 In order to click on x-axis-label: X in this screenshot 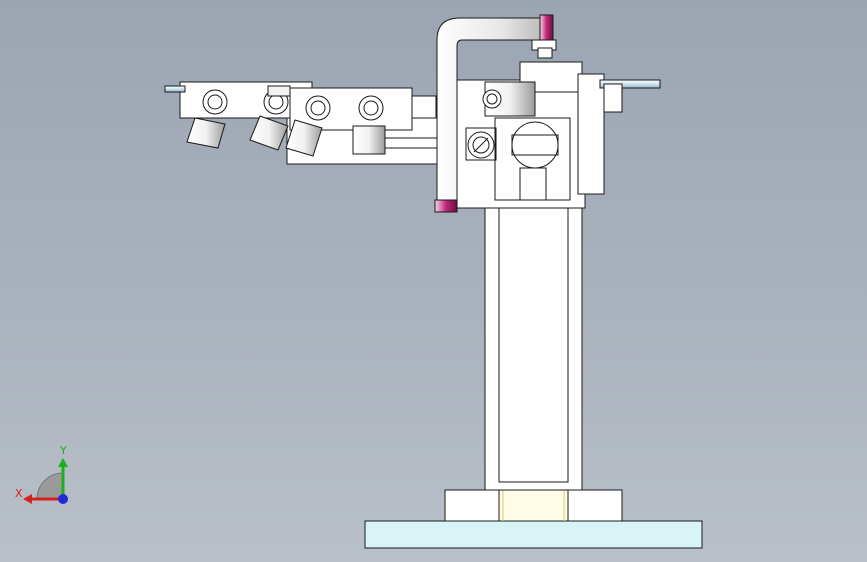, I will do `click(19, 493)`.